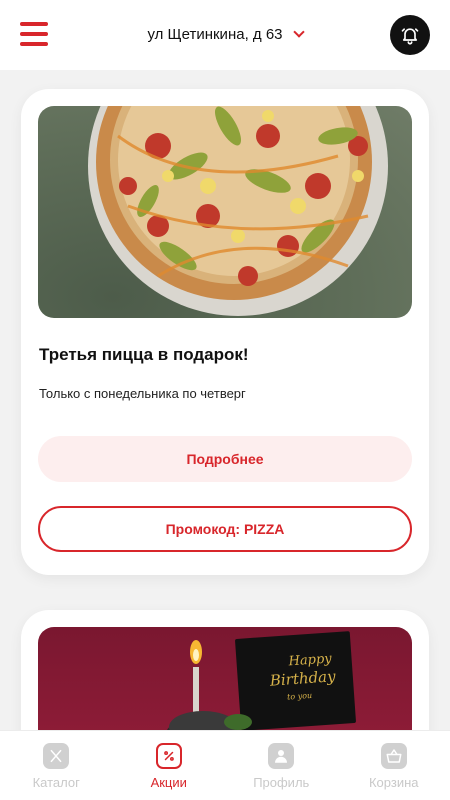  I want to click on promo-subtitle: Только с понедельника по четверг, so click(142, 393).